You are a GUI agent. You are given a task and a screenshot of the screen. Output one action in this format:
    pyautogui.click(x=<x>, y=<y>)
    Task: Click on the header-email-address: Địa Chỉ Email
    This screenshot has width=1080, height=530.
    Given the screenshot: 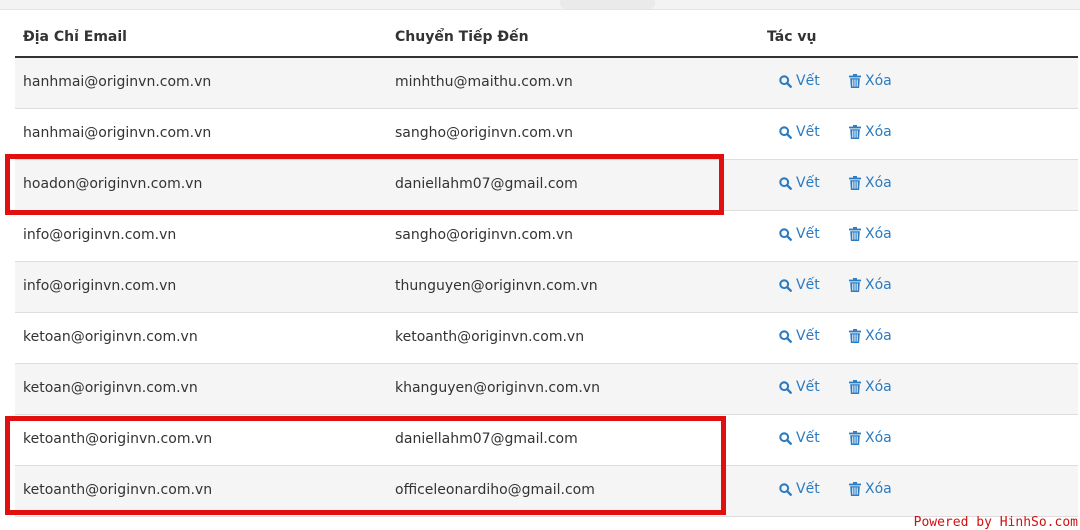 What is the action you would take?
    pyautogui.click(x=75, y=37)
    